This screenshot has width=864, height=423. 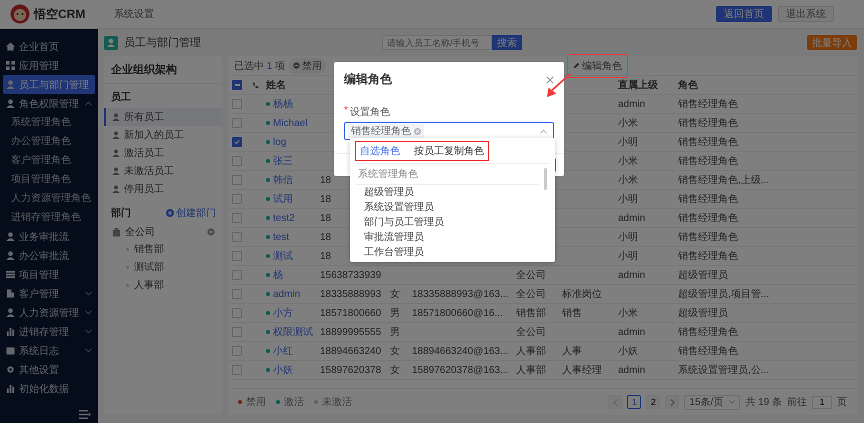 What do you see at coordinates (49, 350) in the screenshot?
I see `sidebar-item: 系统日志` at bounding box center [49, 350].